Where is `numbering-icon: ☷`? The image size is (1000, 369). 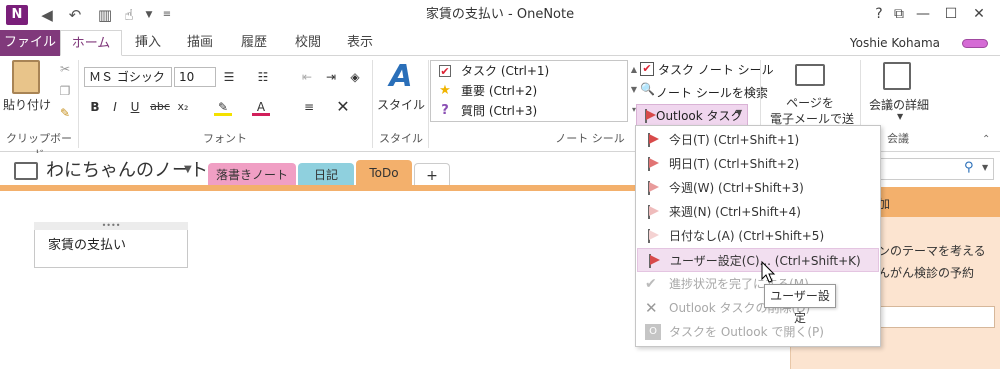 numbering-icon: ☷ is located at coordinates (263, 77).